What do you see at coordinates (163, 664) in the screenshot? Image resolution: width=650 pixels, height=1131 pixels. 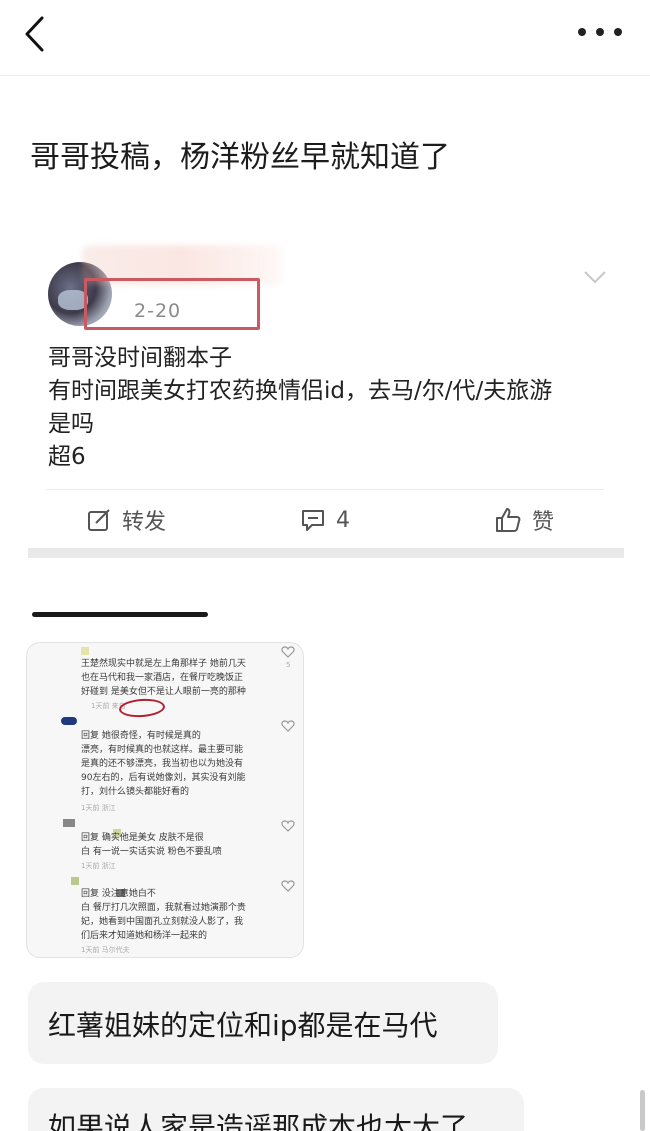 I see `screenshot-line: 王楚然现实中就是左上角那样子 她前几天` at bounding box center [163, 664].